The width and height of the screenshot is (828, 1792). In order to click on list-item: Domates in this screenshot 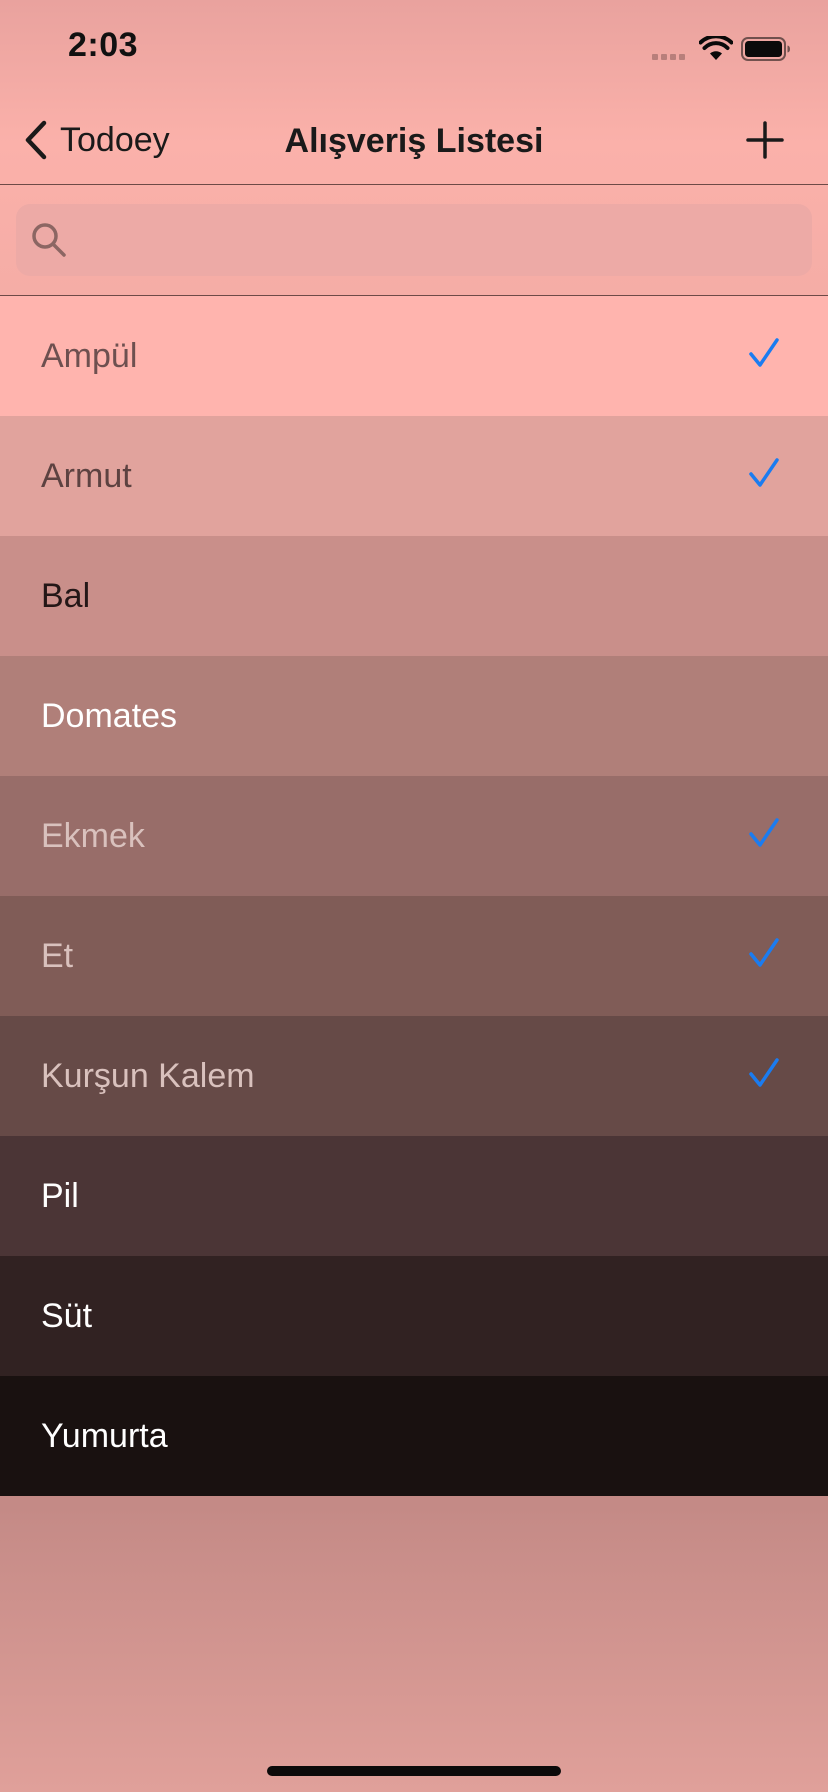, I will do `click(414, 716)`.